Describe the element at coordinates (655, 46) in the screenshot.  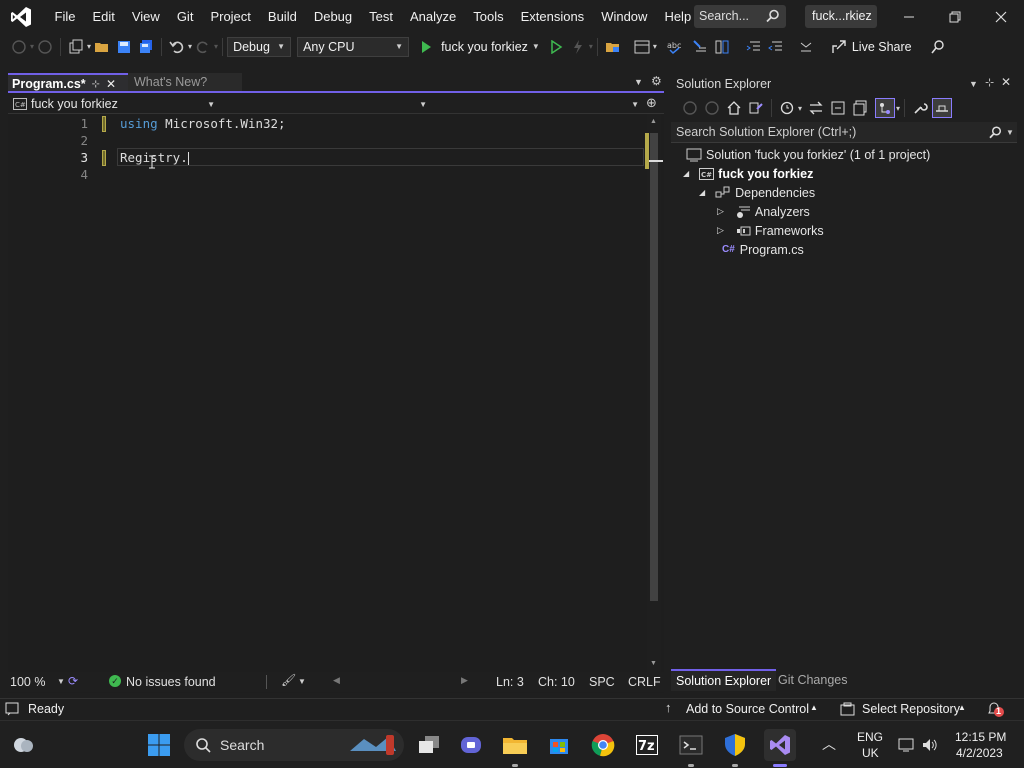
I see `layout-dropdown-icon: ▾` at that location.